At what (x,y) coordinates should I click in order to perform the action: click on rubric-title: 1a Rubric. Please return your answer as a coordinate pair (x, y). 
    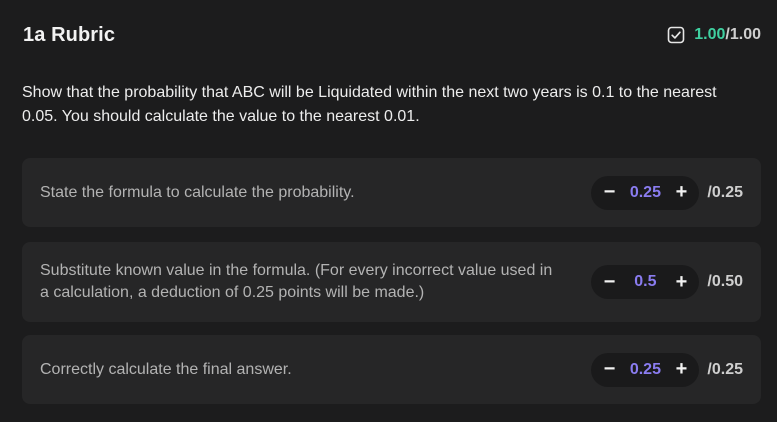
    Looking at the image, I should click on (69, 34).